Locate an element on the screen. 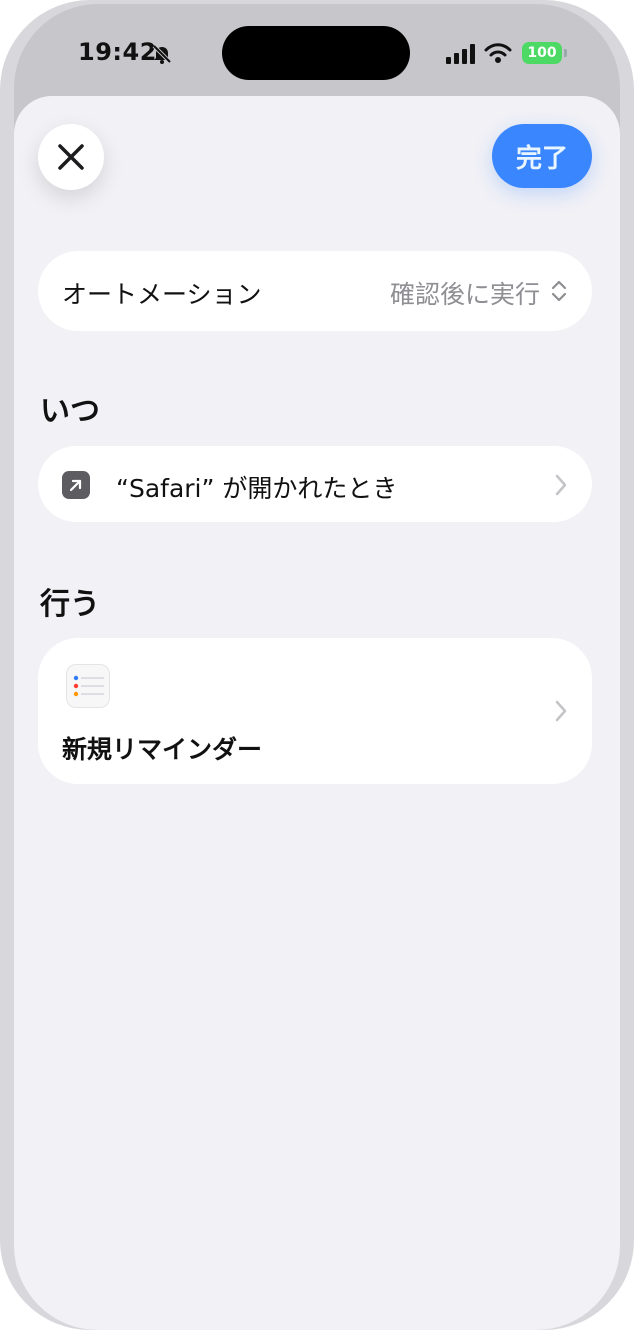  close-button is located at coordinates (71, 157).